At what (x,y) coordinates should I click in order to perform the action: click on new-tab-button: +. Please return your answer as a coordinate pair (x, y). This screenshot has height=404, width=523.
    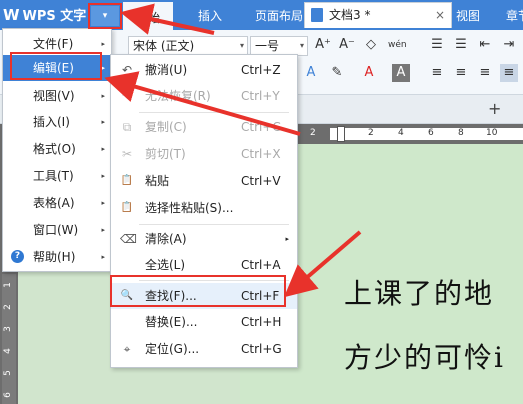
    Looking at the image, I should click on (494, 108).